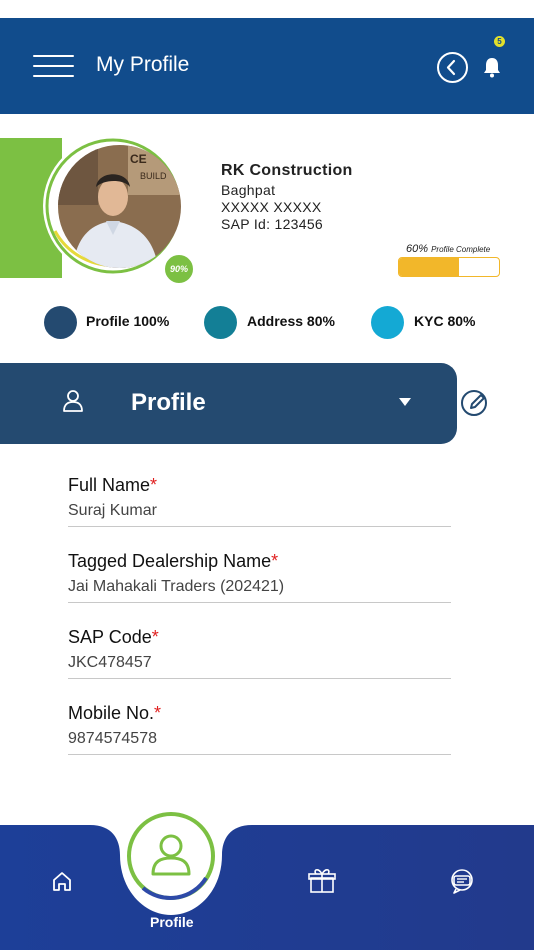 The image size is (534, 950). Describe the element at coordinates (60, 322) in the screenshot. I see `profile-status-dot` at that location.